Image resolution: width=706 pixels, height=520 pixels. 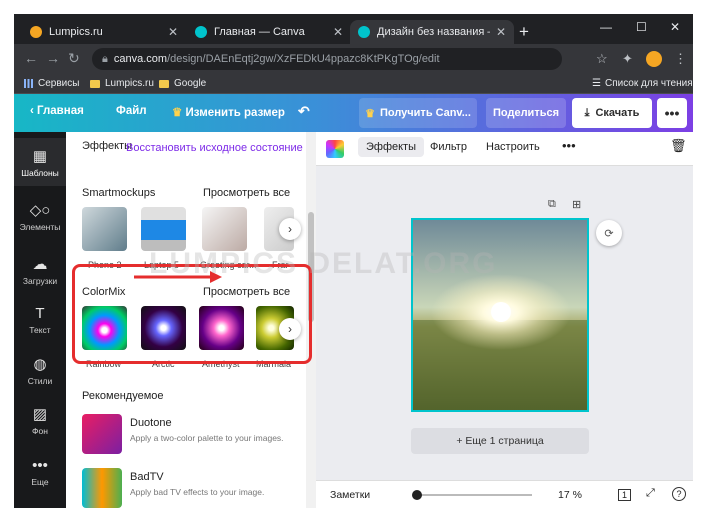 I want to click on smartmockups-see-all: Просмотреть все, so click(x=246, y=193).